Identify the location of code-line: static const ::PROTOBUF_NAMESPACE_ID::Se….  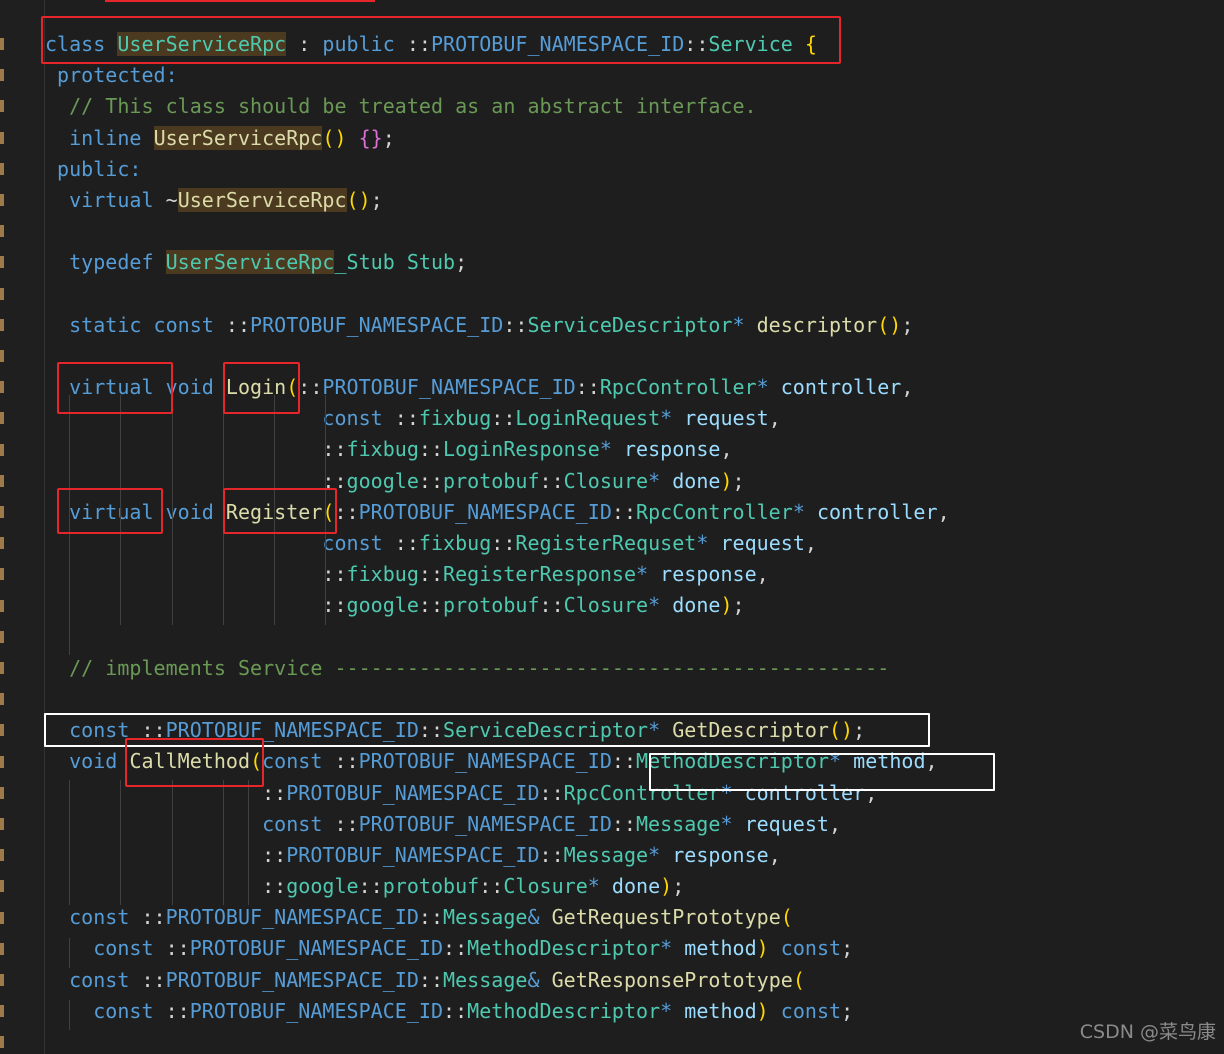
(634, 325).